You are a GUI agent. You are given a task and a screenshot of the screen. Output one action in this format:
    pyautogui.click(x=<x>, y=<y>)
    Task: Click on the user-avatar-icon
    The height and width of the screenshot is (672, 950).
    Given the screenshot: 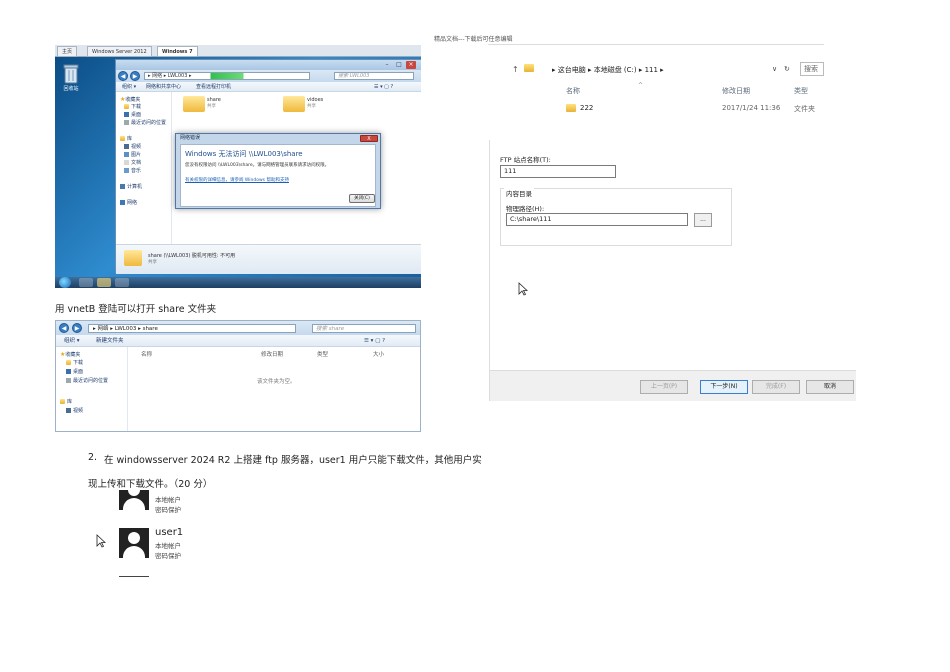 What is the action you would take?
    pyautogui.click(x=134, y=500)
    